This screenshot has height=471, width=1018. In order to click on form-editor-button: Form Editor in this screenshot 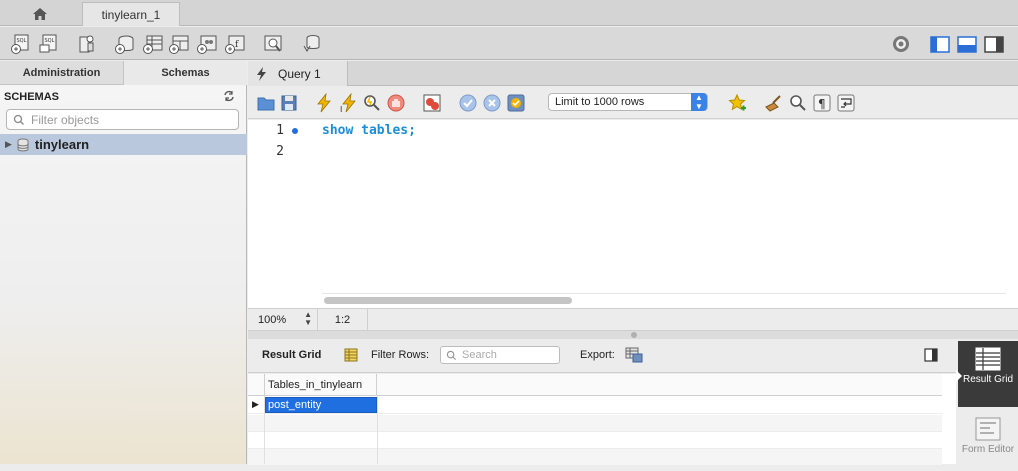, I will do `click(988, 441)`.